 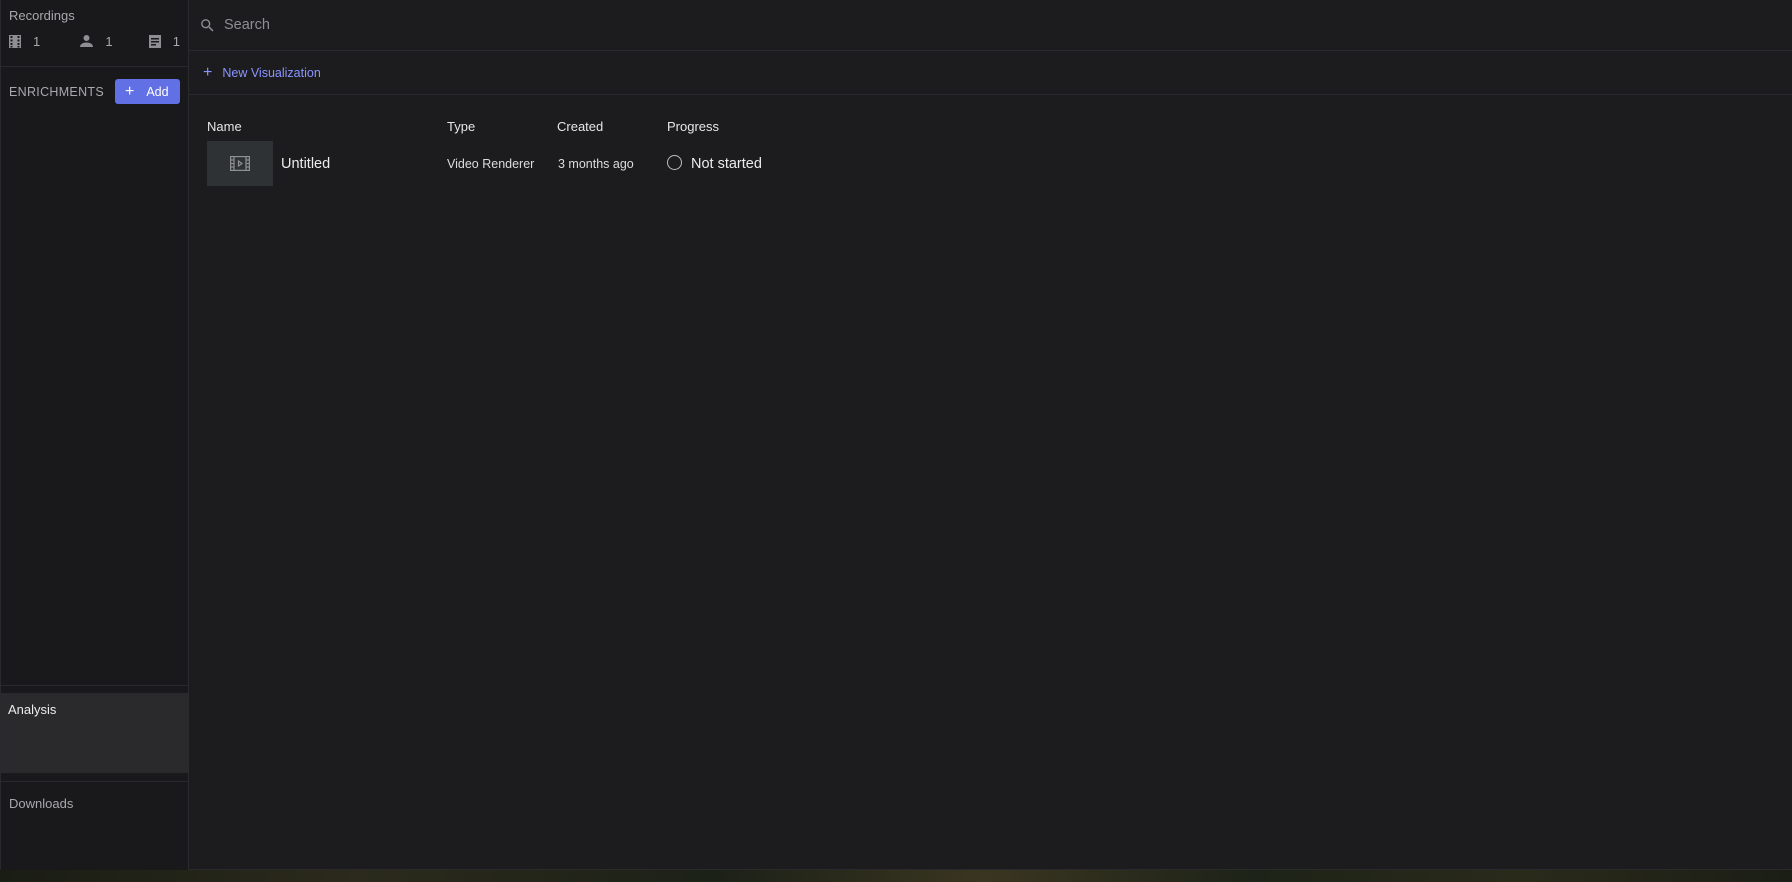 What do you see at coordinates (44, 41) in the screenshot?
I see `recordings-count-stat: 1` at bounding box center [44, 41].